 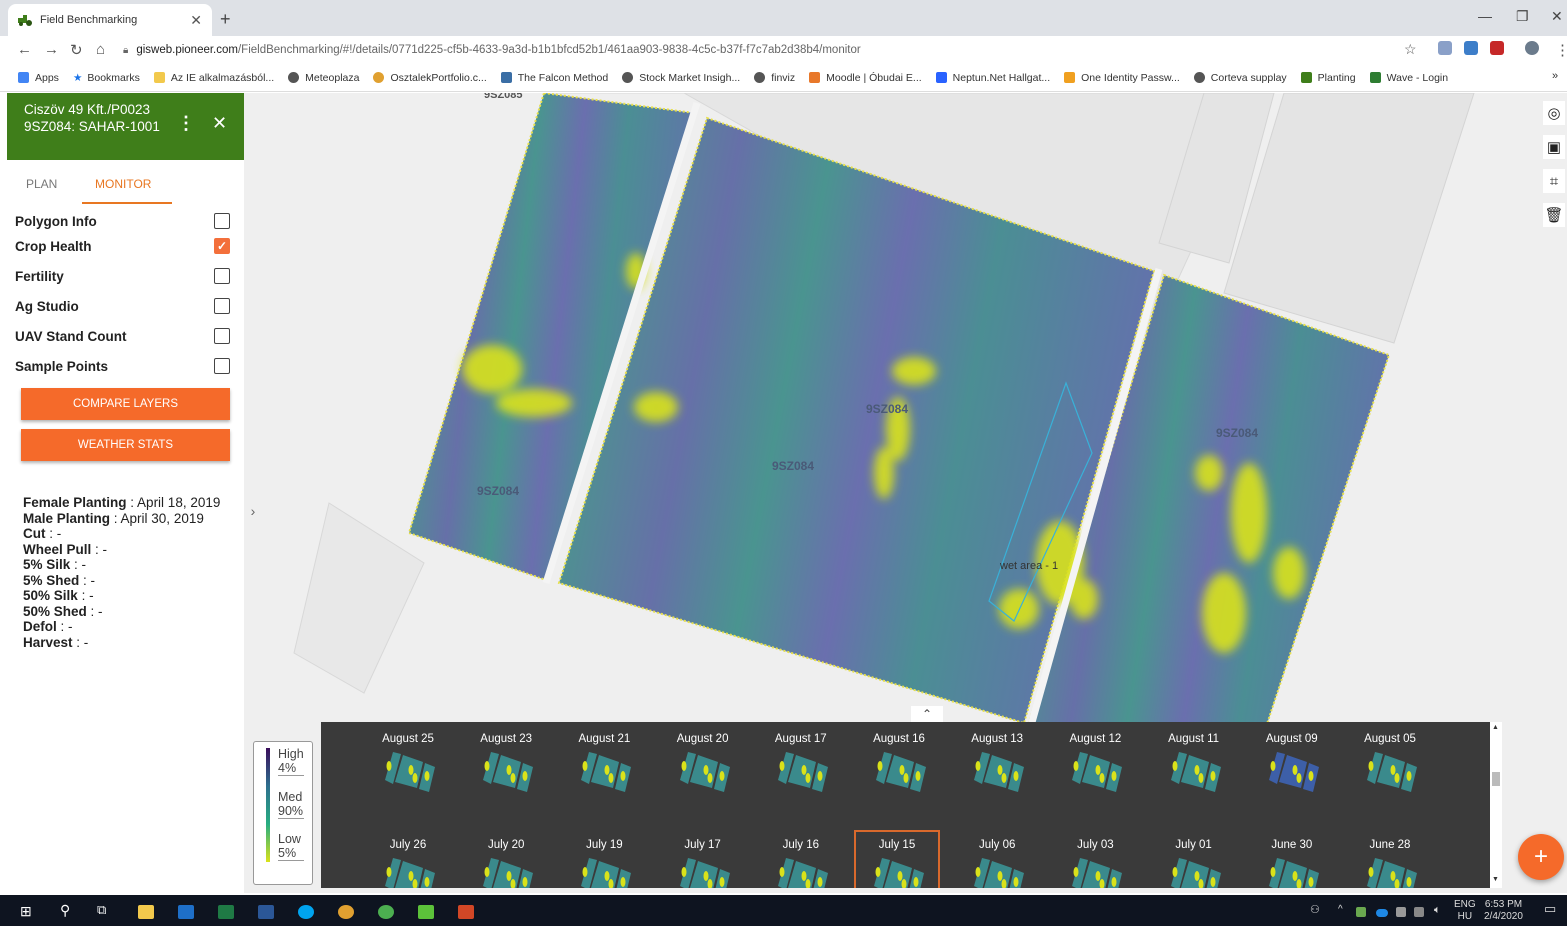 I want to click on crop-icon: ⌗, so click(x=1554, y=181).